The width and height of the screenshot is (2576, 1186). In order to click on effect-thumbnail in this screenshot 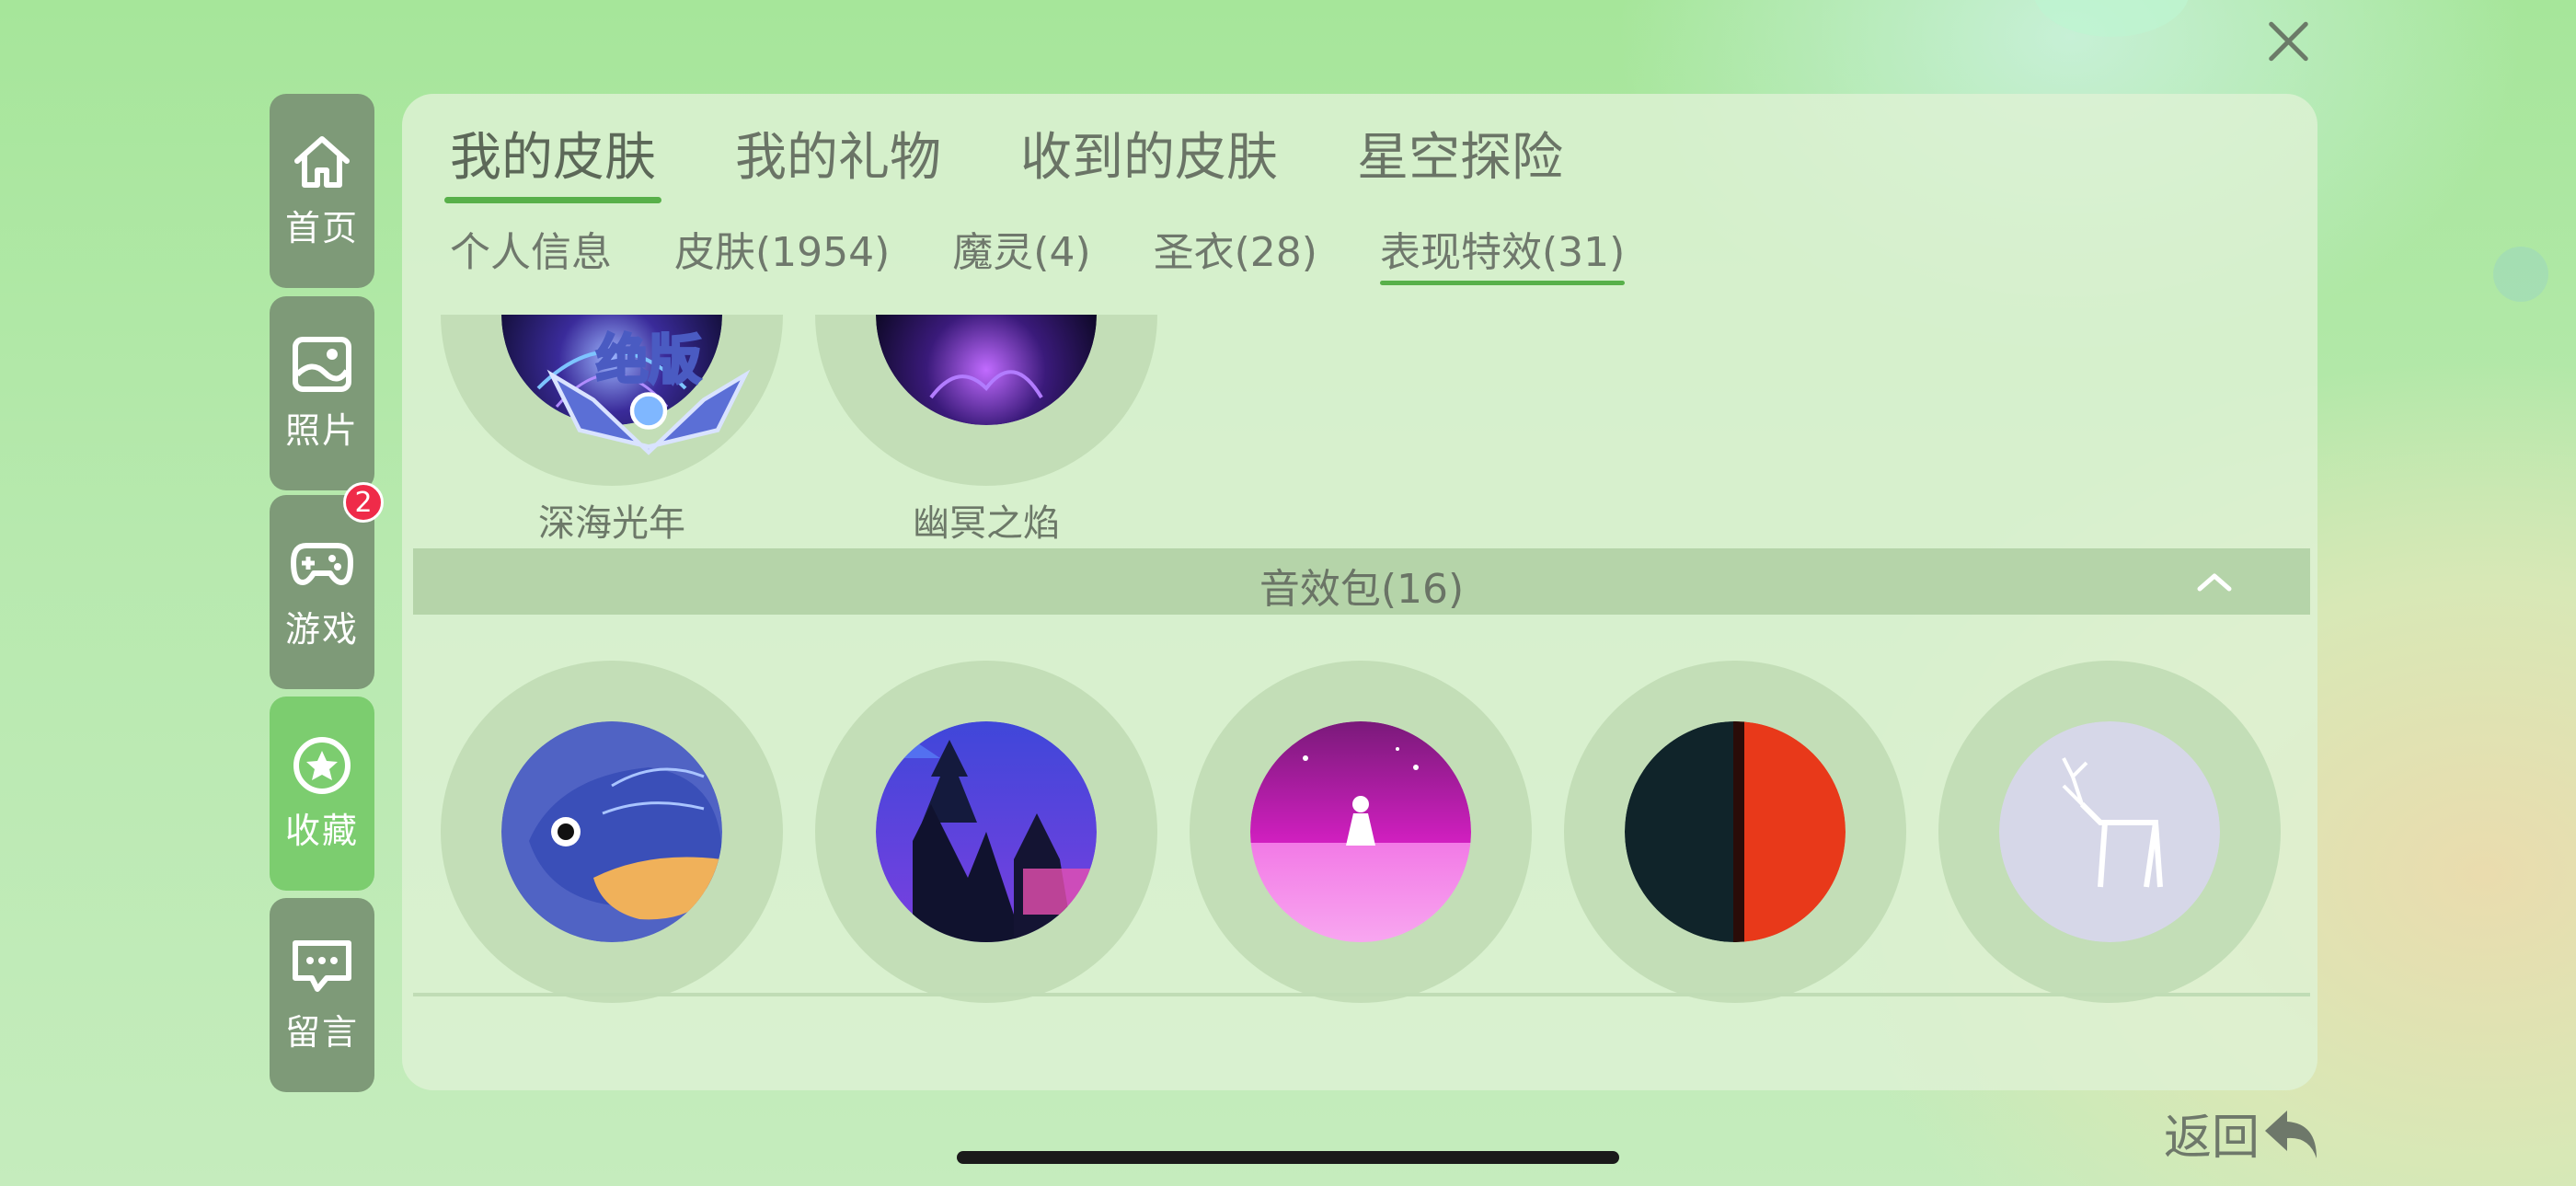, I will do `click(986, 370)`.